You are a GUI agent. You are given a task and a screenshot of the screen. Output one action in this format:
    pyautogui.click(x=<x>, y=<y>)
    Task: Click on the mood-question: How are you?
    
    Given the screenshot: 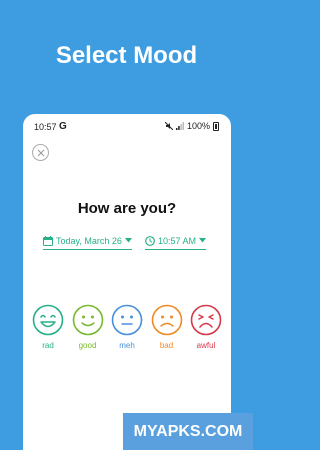 What is the action you would take?
    pyautogui.click(x=127, y=208)
    